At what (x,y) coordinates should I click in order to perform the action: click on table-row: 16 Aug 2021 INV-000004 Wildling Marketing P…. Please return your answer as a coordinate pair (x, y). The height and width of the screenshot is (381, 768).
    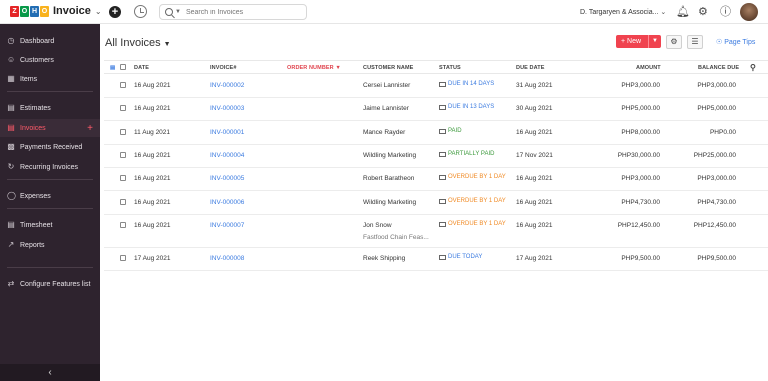
    Looking at the image, I should click on (436, 156).